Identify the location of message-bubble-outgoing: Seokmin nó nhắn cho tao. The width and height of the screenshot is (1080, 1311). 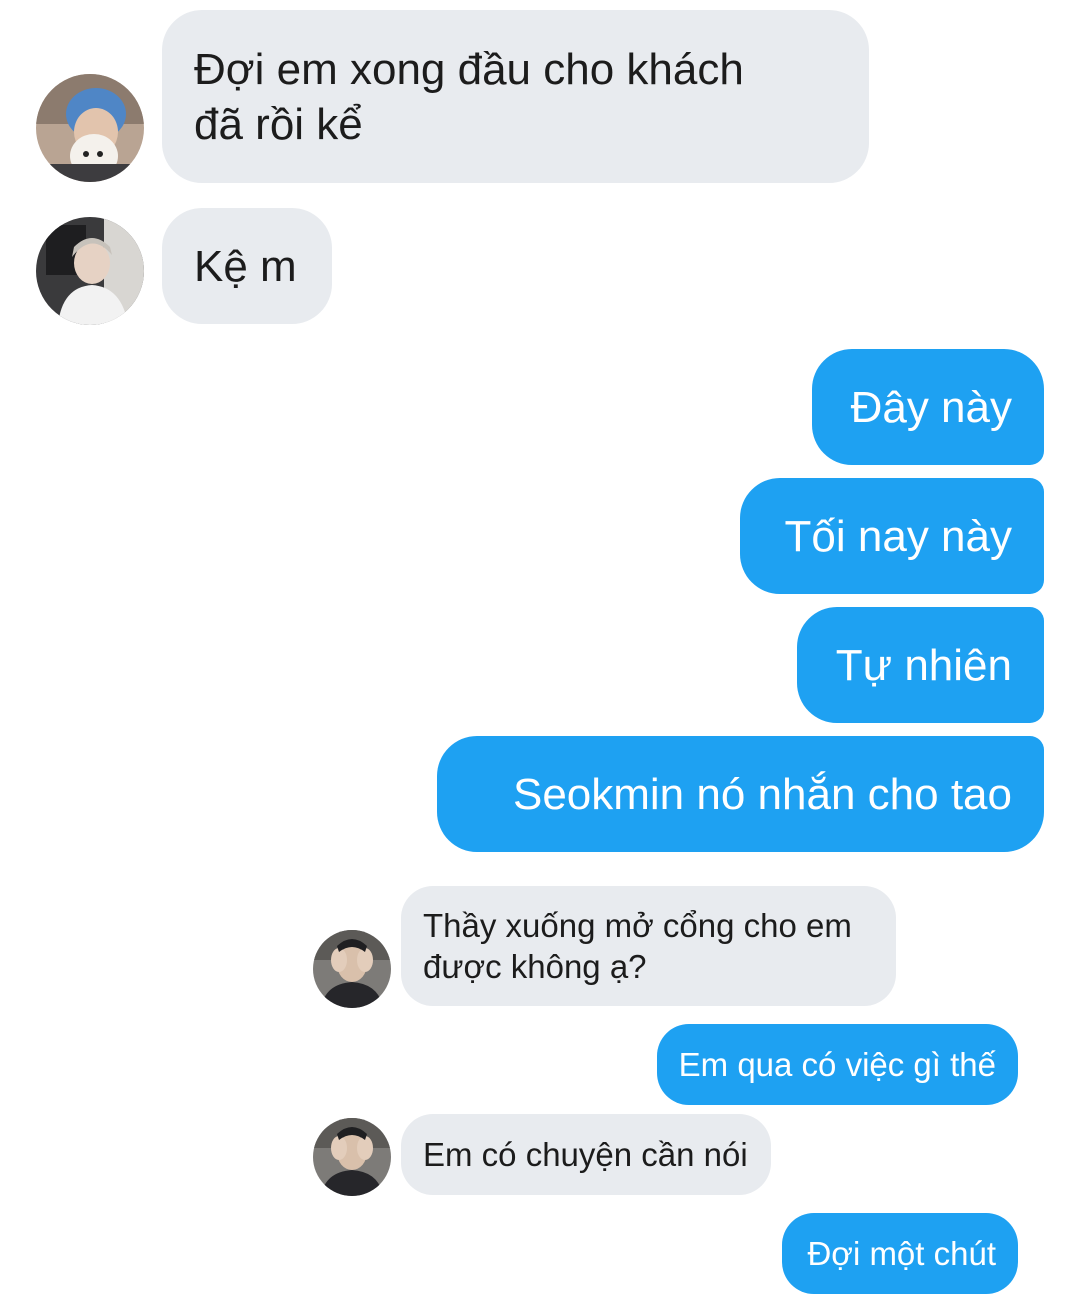
(740, 794).